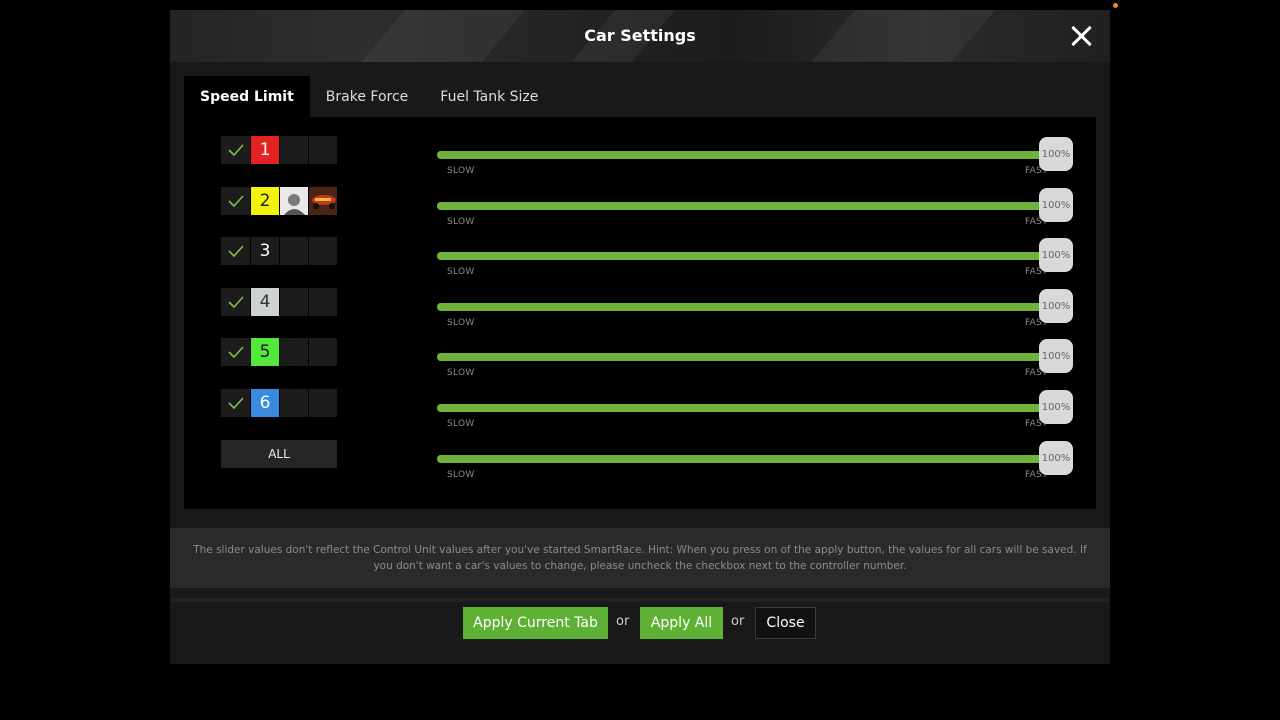 Image resolution: width=1280 pixels, height=720 pixels. I want to click on dialog-header: Car Settings, so click(640, 36).